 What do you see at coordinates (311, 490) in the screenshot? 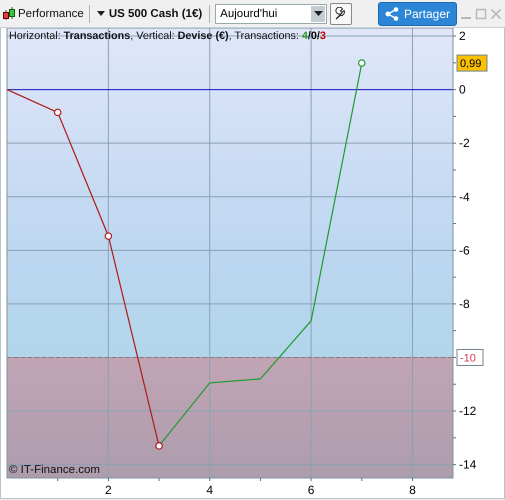
I see `x-axis-label: 6` at bounding box center [311, 490].